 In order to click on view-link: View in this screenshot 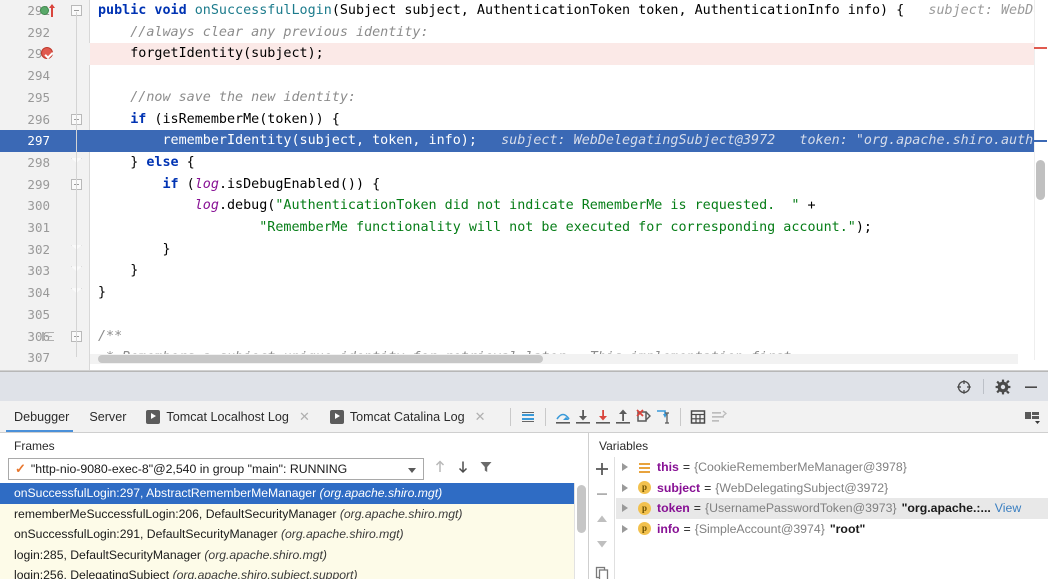, I will do `click(1008, 508)`.